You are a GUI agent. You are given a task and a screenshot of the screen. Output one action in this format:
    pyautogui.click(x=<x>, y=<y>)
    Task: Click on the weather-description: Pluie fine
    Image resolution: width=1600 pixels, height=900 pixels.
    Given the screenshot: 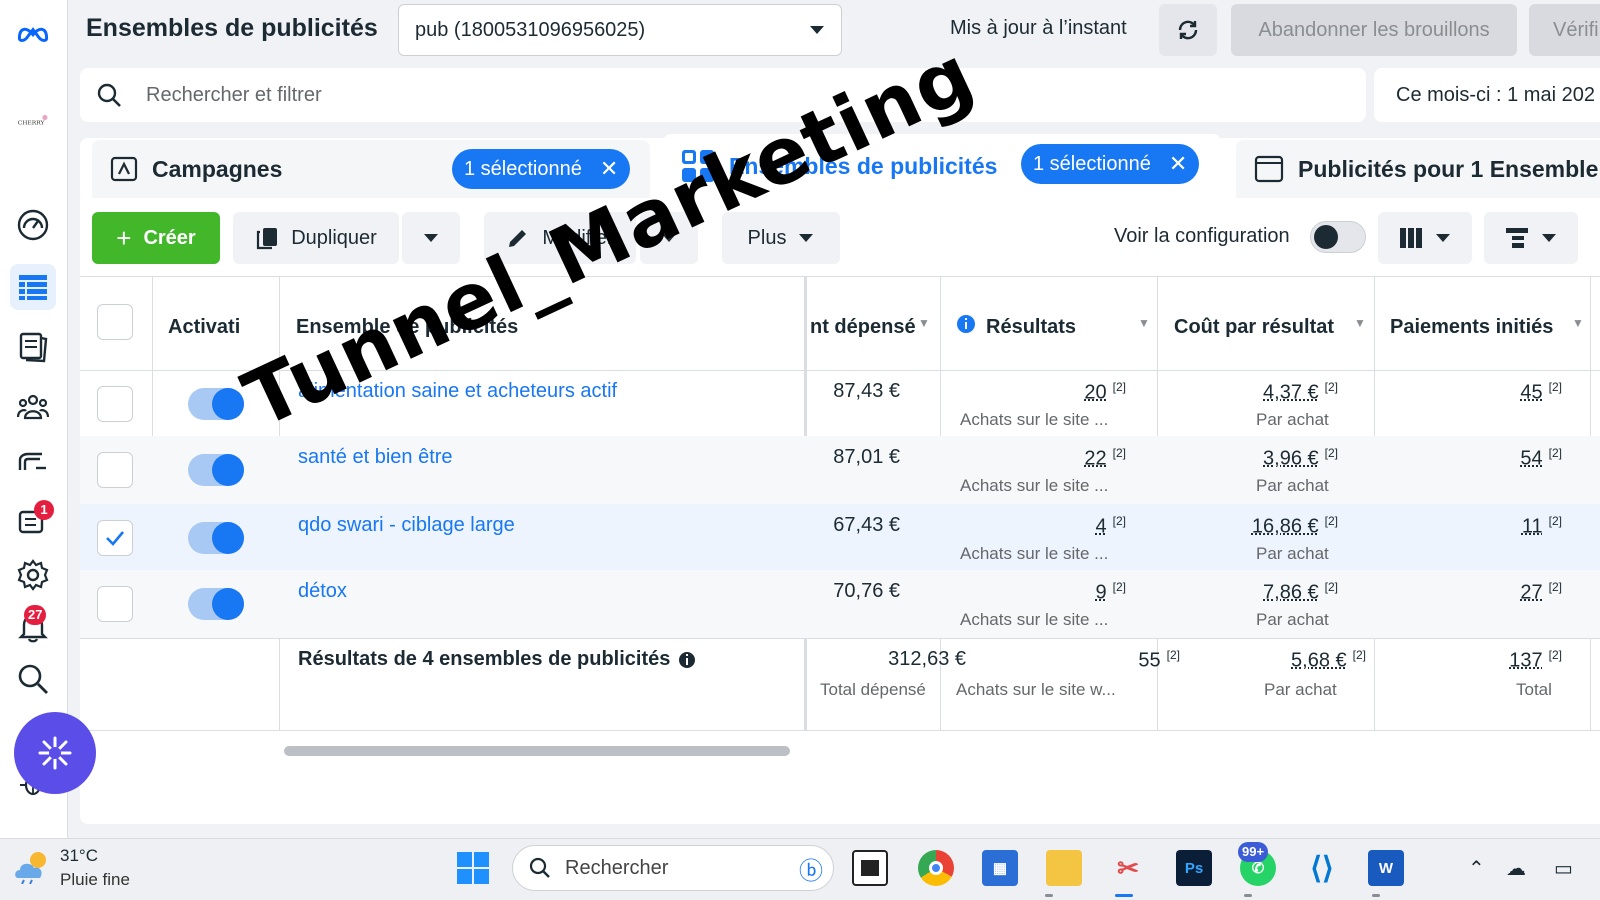 What is the action you would take?
    pyautogui.click(x=95, y=880)
    